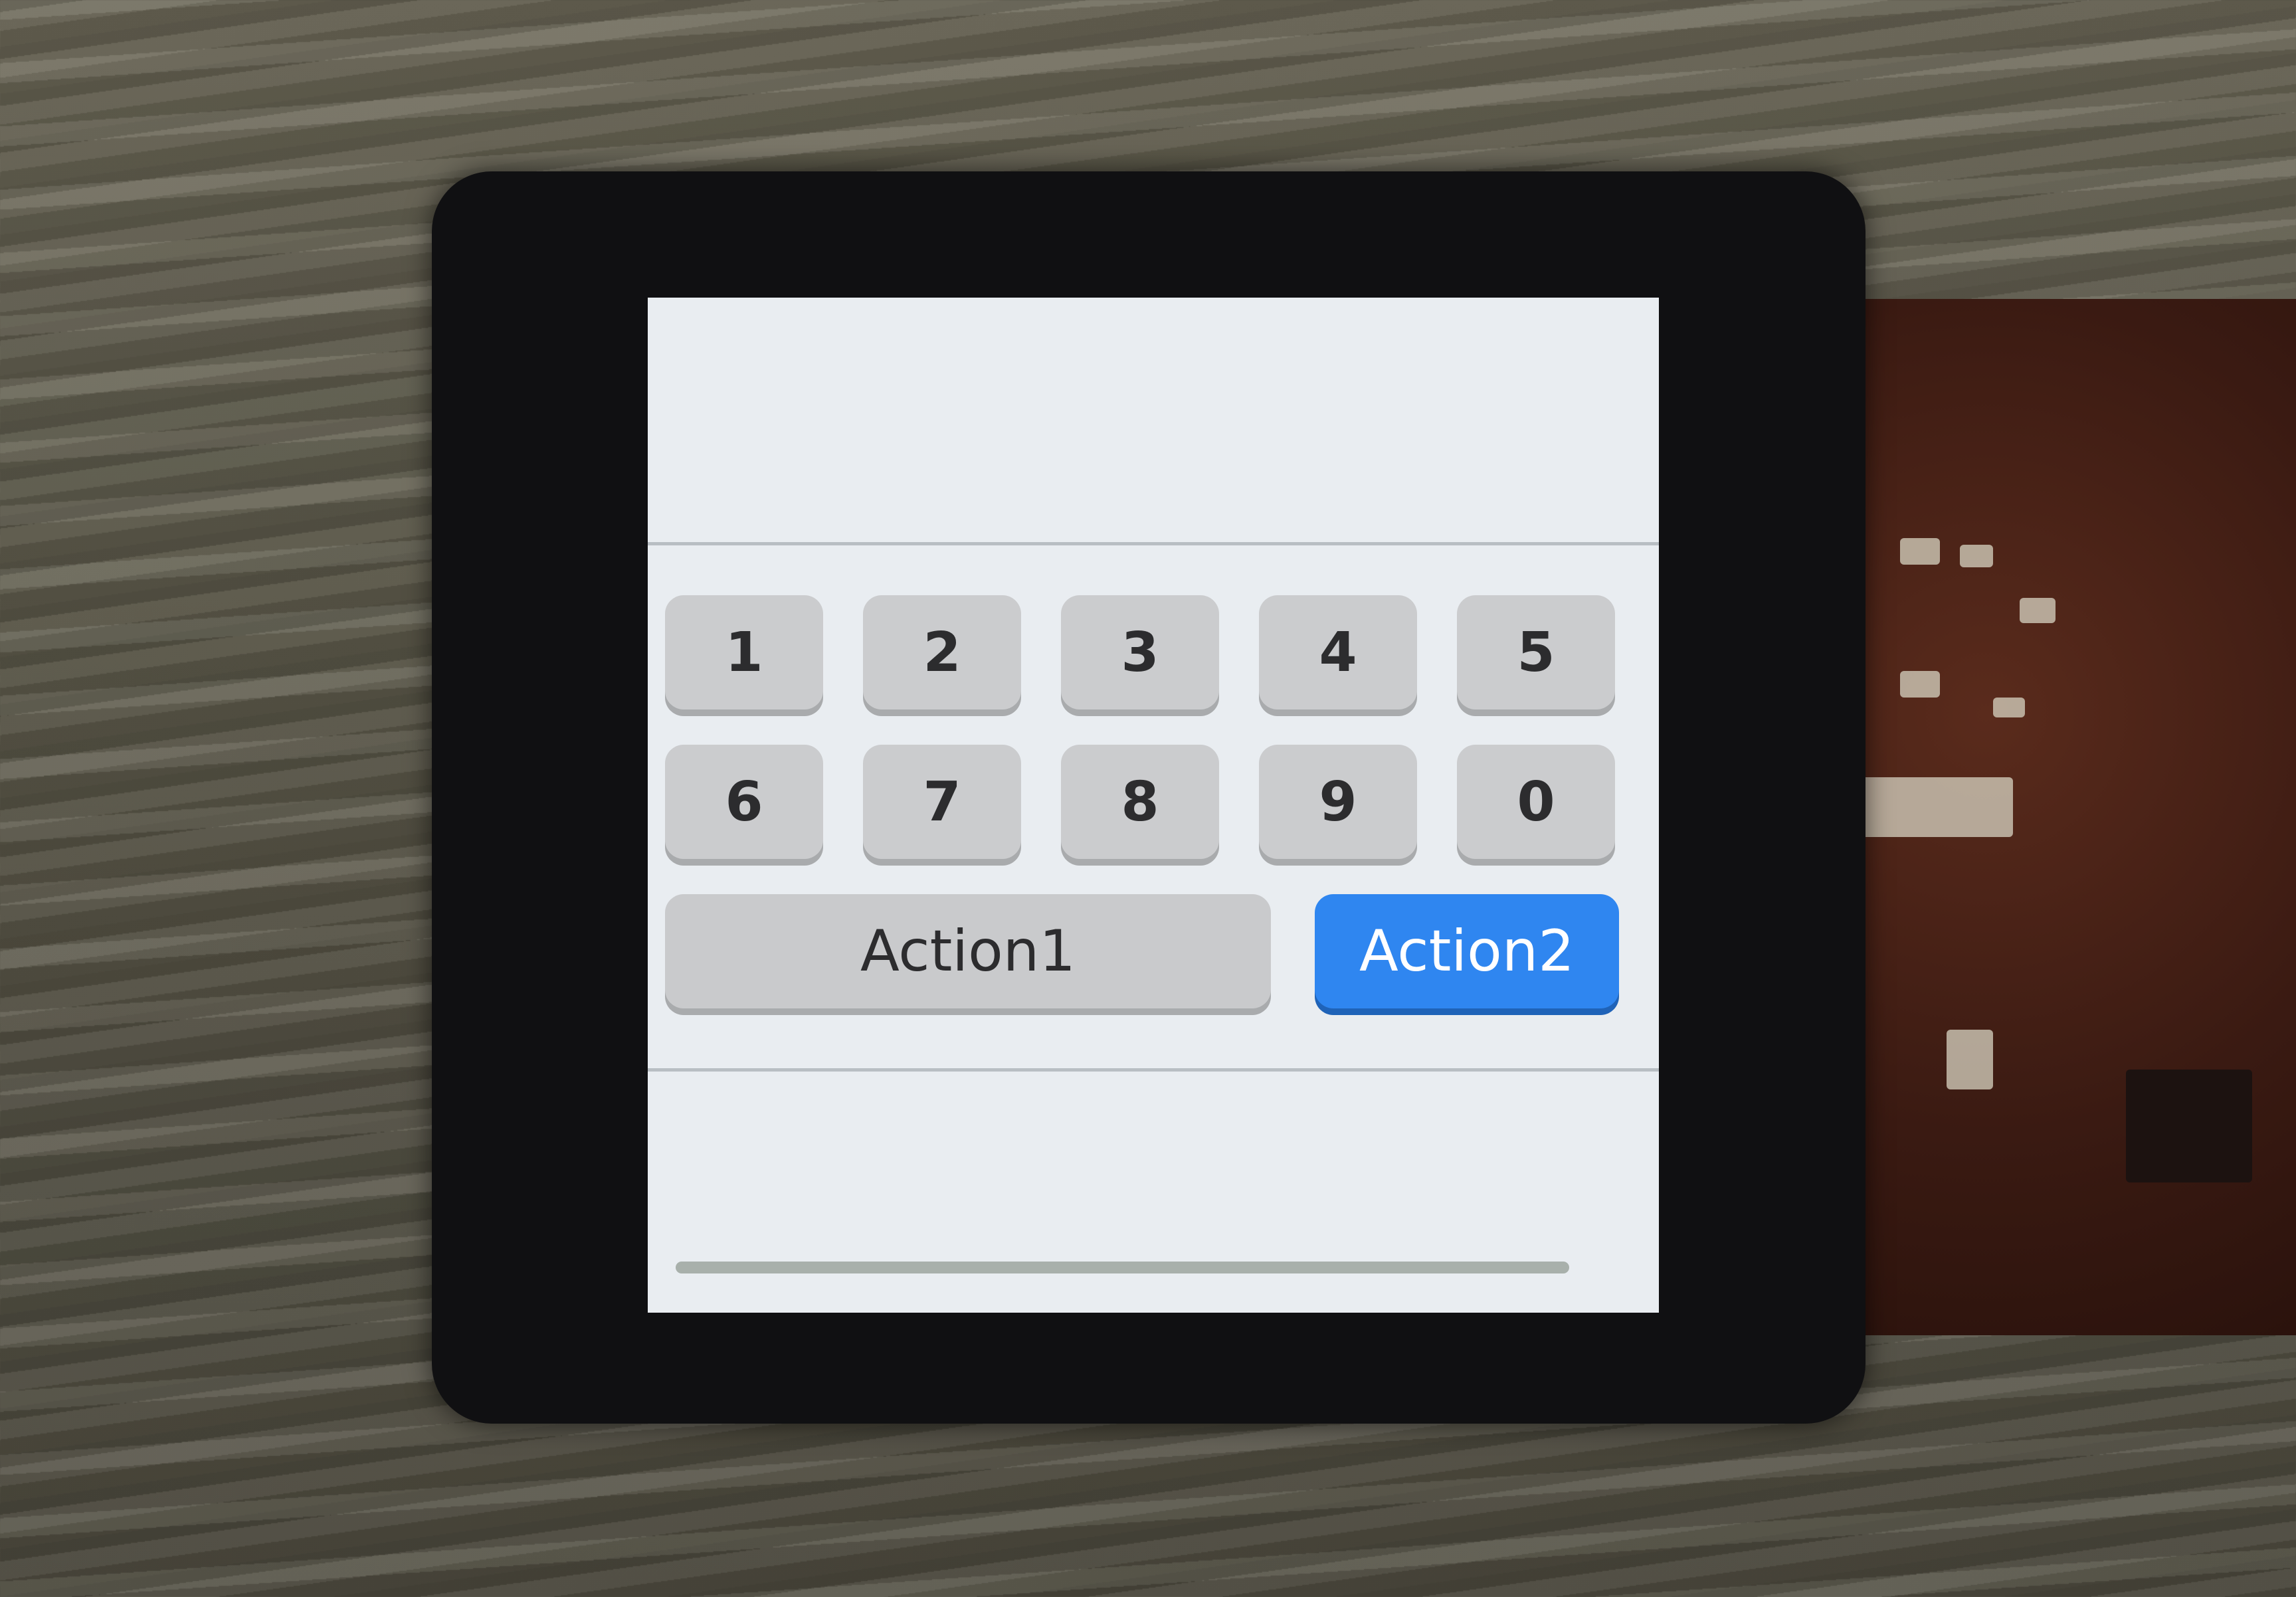 This screenshot has height=1597, width=2296. Describe the element at coordinates (744, 802) in the screenshot. I see `key-6: 6` at that location.